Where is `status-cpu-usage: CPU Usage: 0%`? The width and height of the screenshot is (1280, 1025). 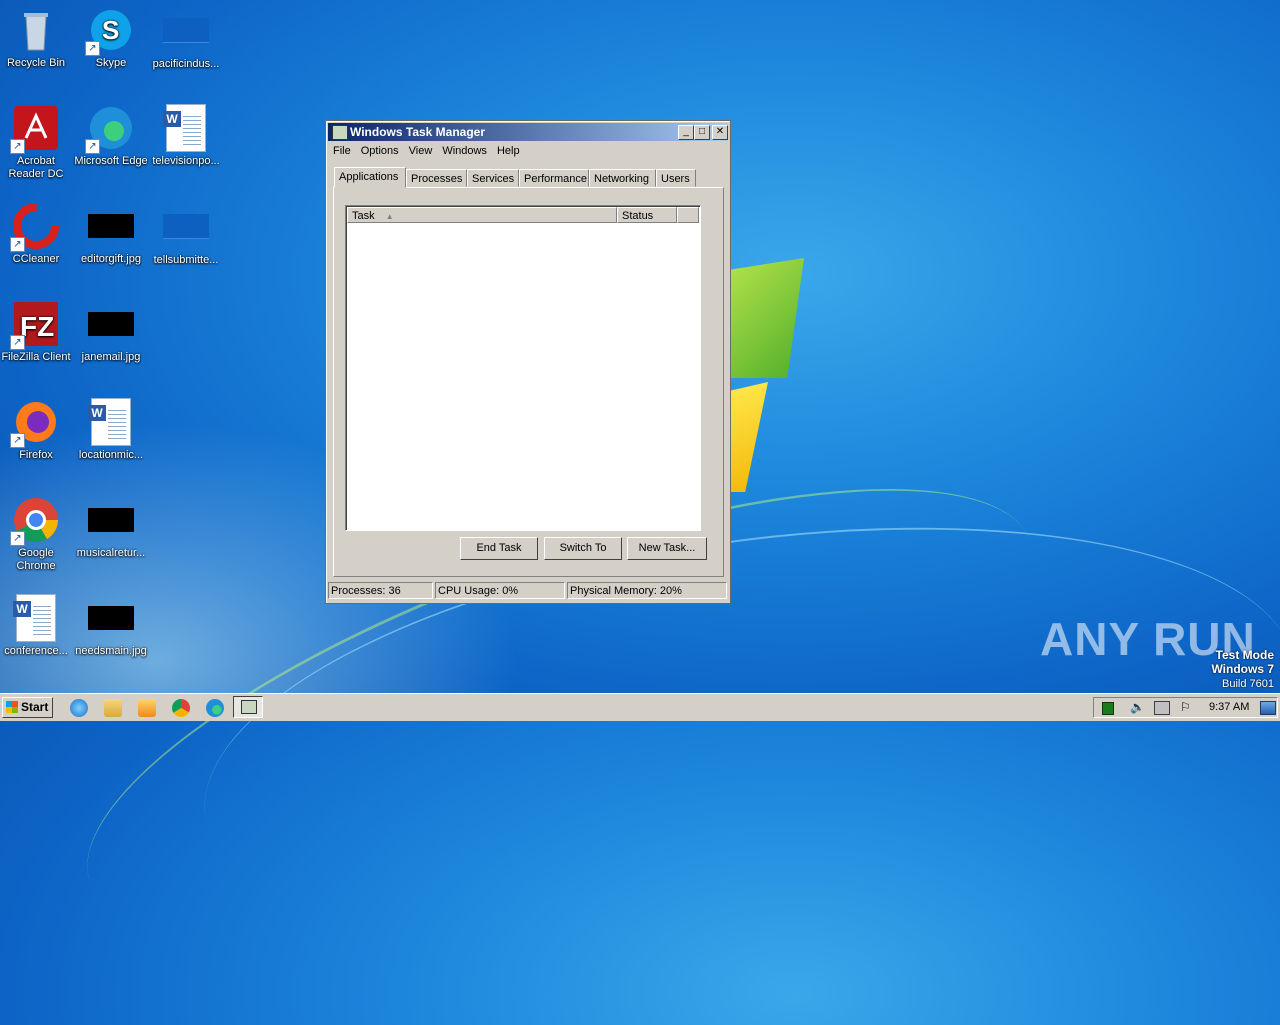
status-cpu-usage: CPU Usage: 0% is located at coordinates (500, 590).